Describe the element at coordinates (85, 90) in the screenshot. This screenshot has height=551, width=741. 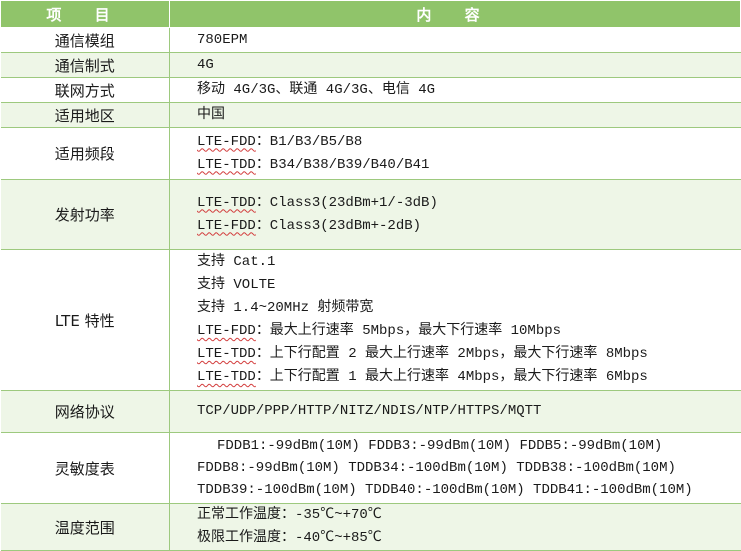
I see `row-key: 联网方式` at that location.